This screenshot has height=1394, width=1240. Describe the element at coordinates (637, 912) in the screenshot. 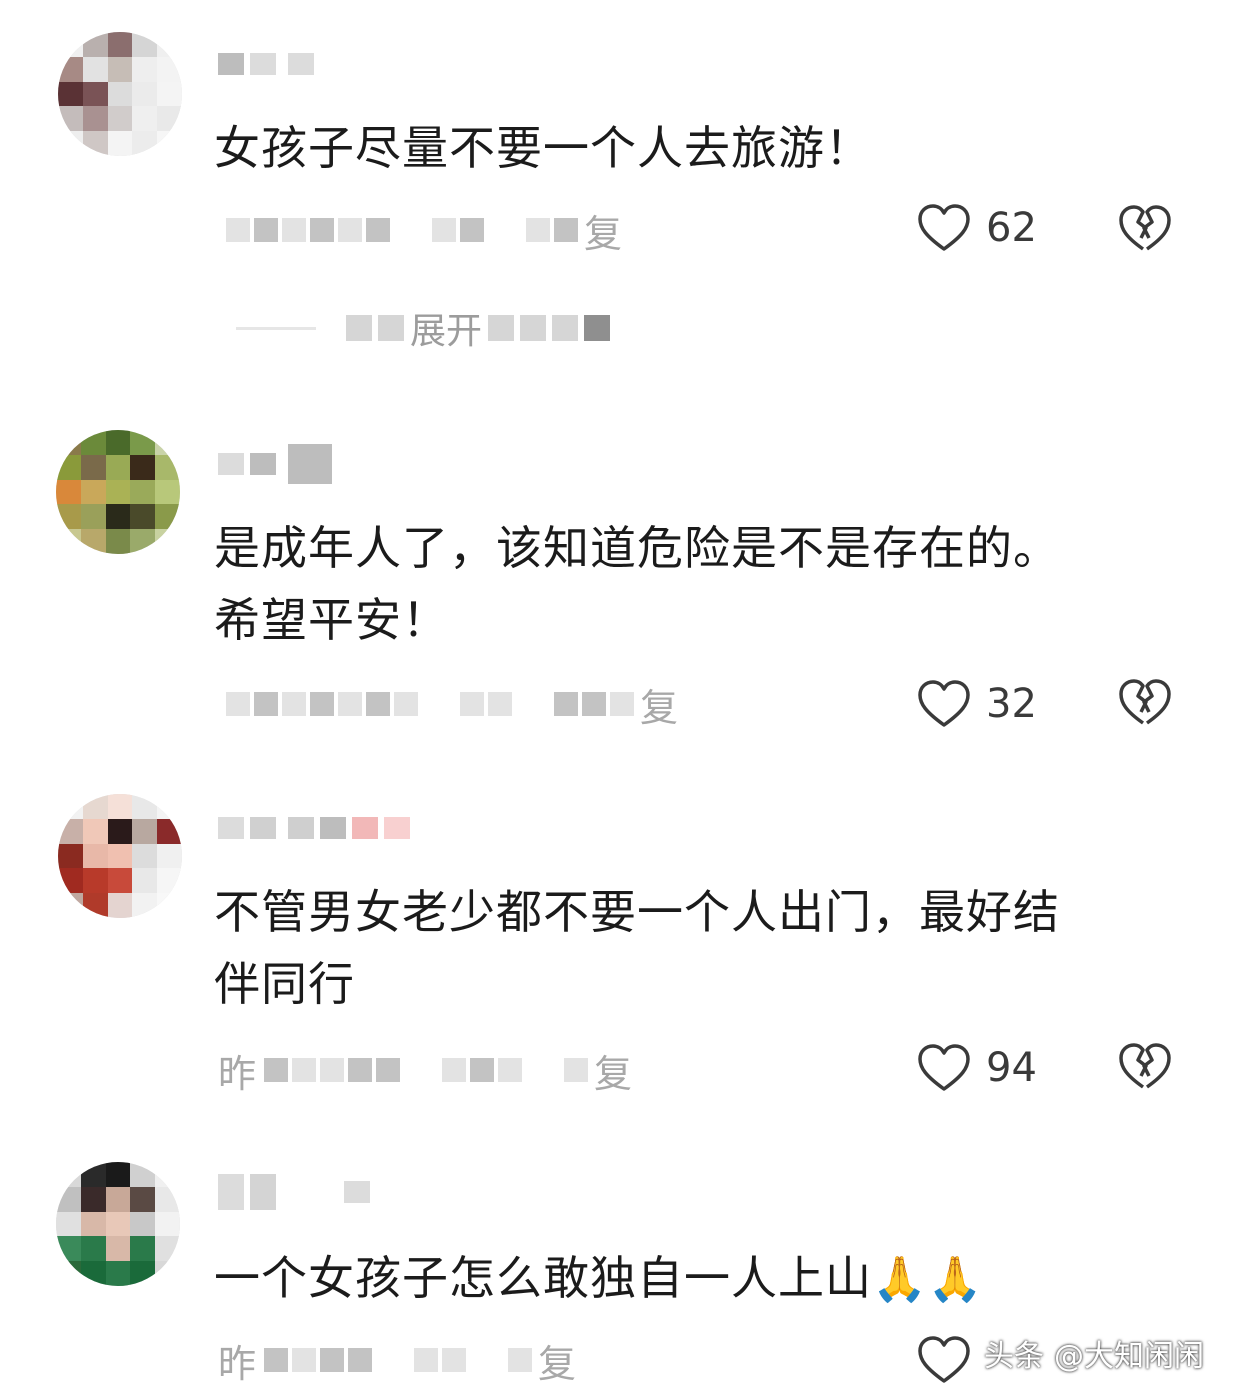

I see `comment-text-line-1: 不管男女老少都不要一个人出门，最好结` at that location.